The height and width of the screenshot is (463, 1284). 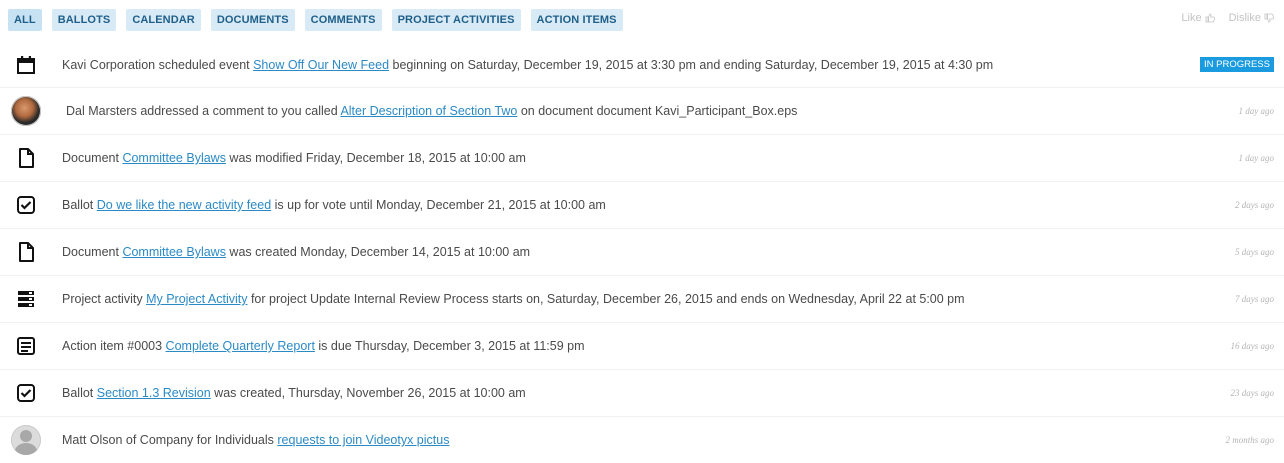 I want to click on status-badge: IN PROGRESS, so click(x=1237, y=64).